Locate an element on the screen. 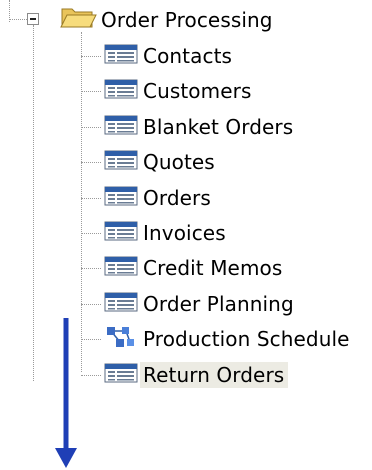 Image resolution: width=372 pixels, height=470 pixels. tree-item-blanket-orders: Blanket Orders is located at coordinates (199, 127).